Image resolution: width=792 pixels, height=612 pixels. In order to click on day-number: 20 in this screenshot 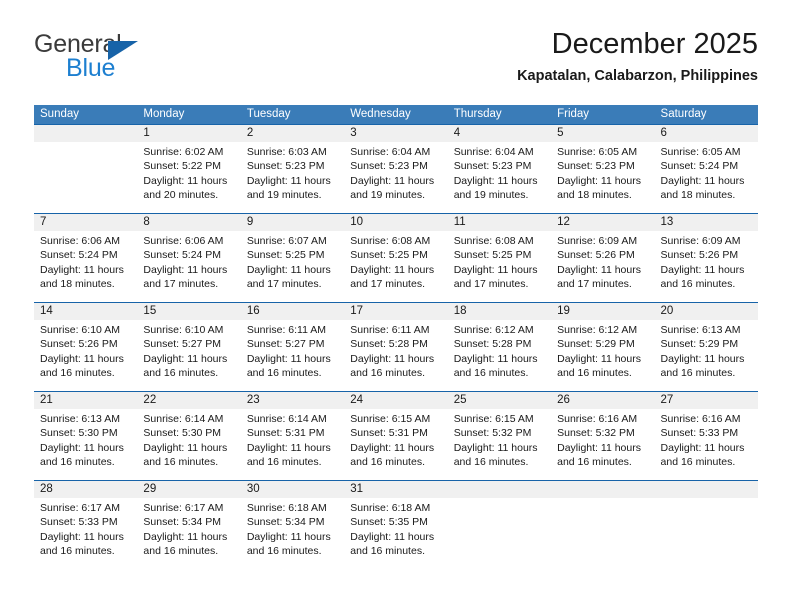, I will do `click(706, 311)`.